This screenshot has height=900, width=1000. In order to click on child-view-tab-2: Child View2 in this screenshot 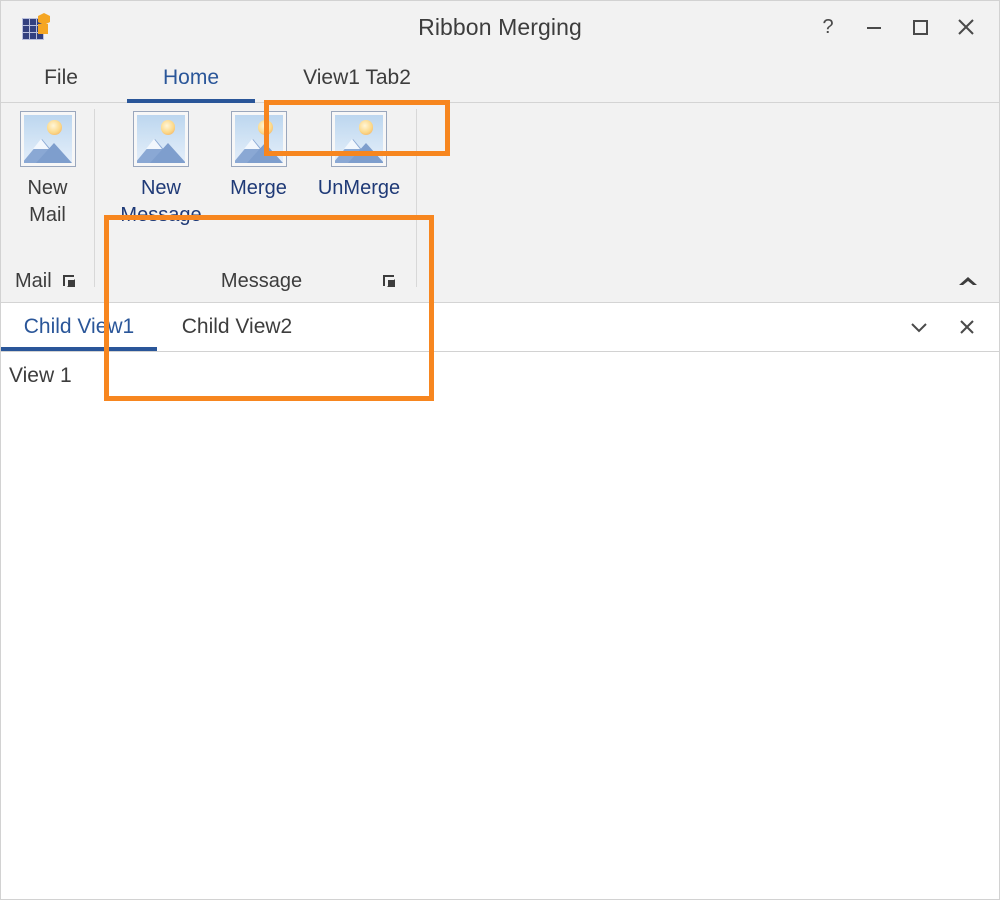, I will do `click(237, 327)`.